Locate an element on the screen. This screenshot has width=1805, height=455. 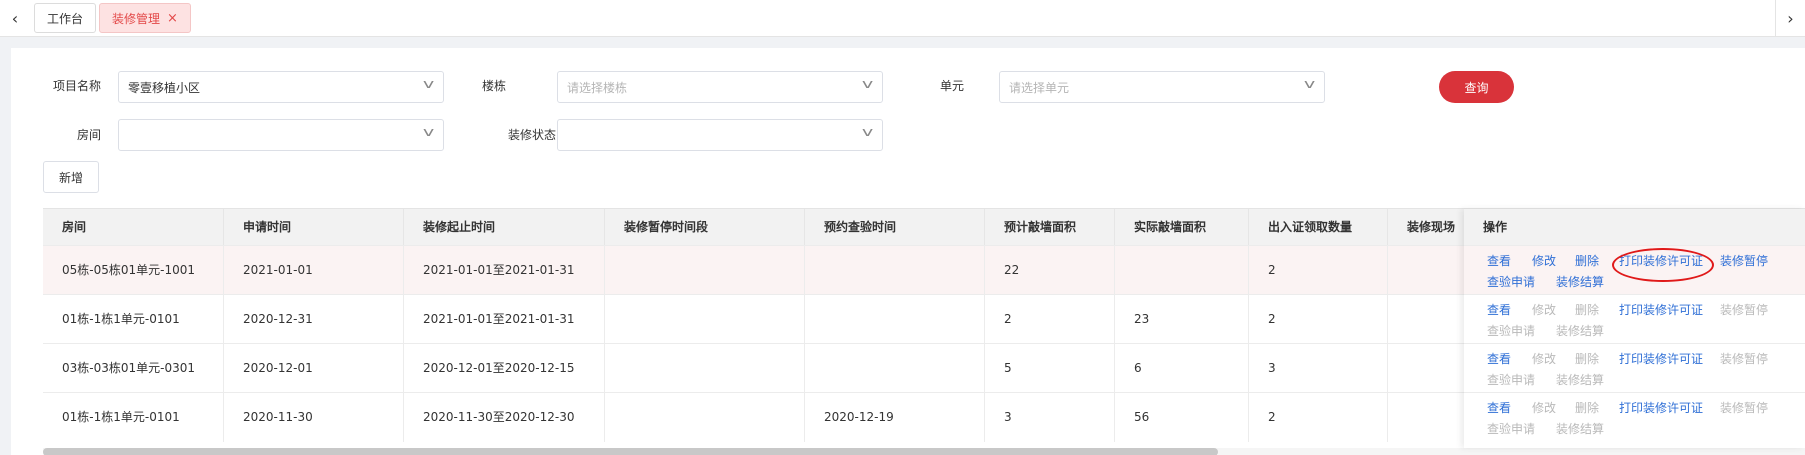
column-header: 房间 is located at coordinates (133, 227).